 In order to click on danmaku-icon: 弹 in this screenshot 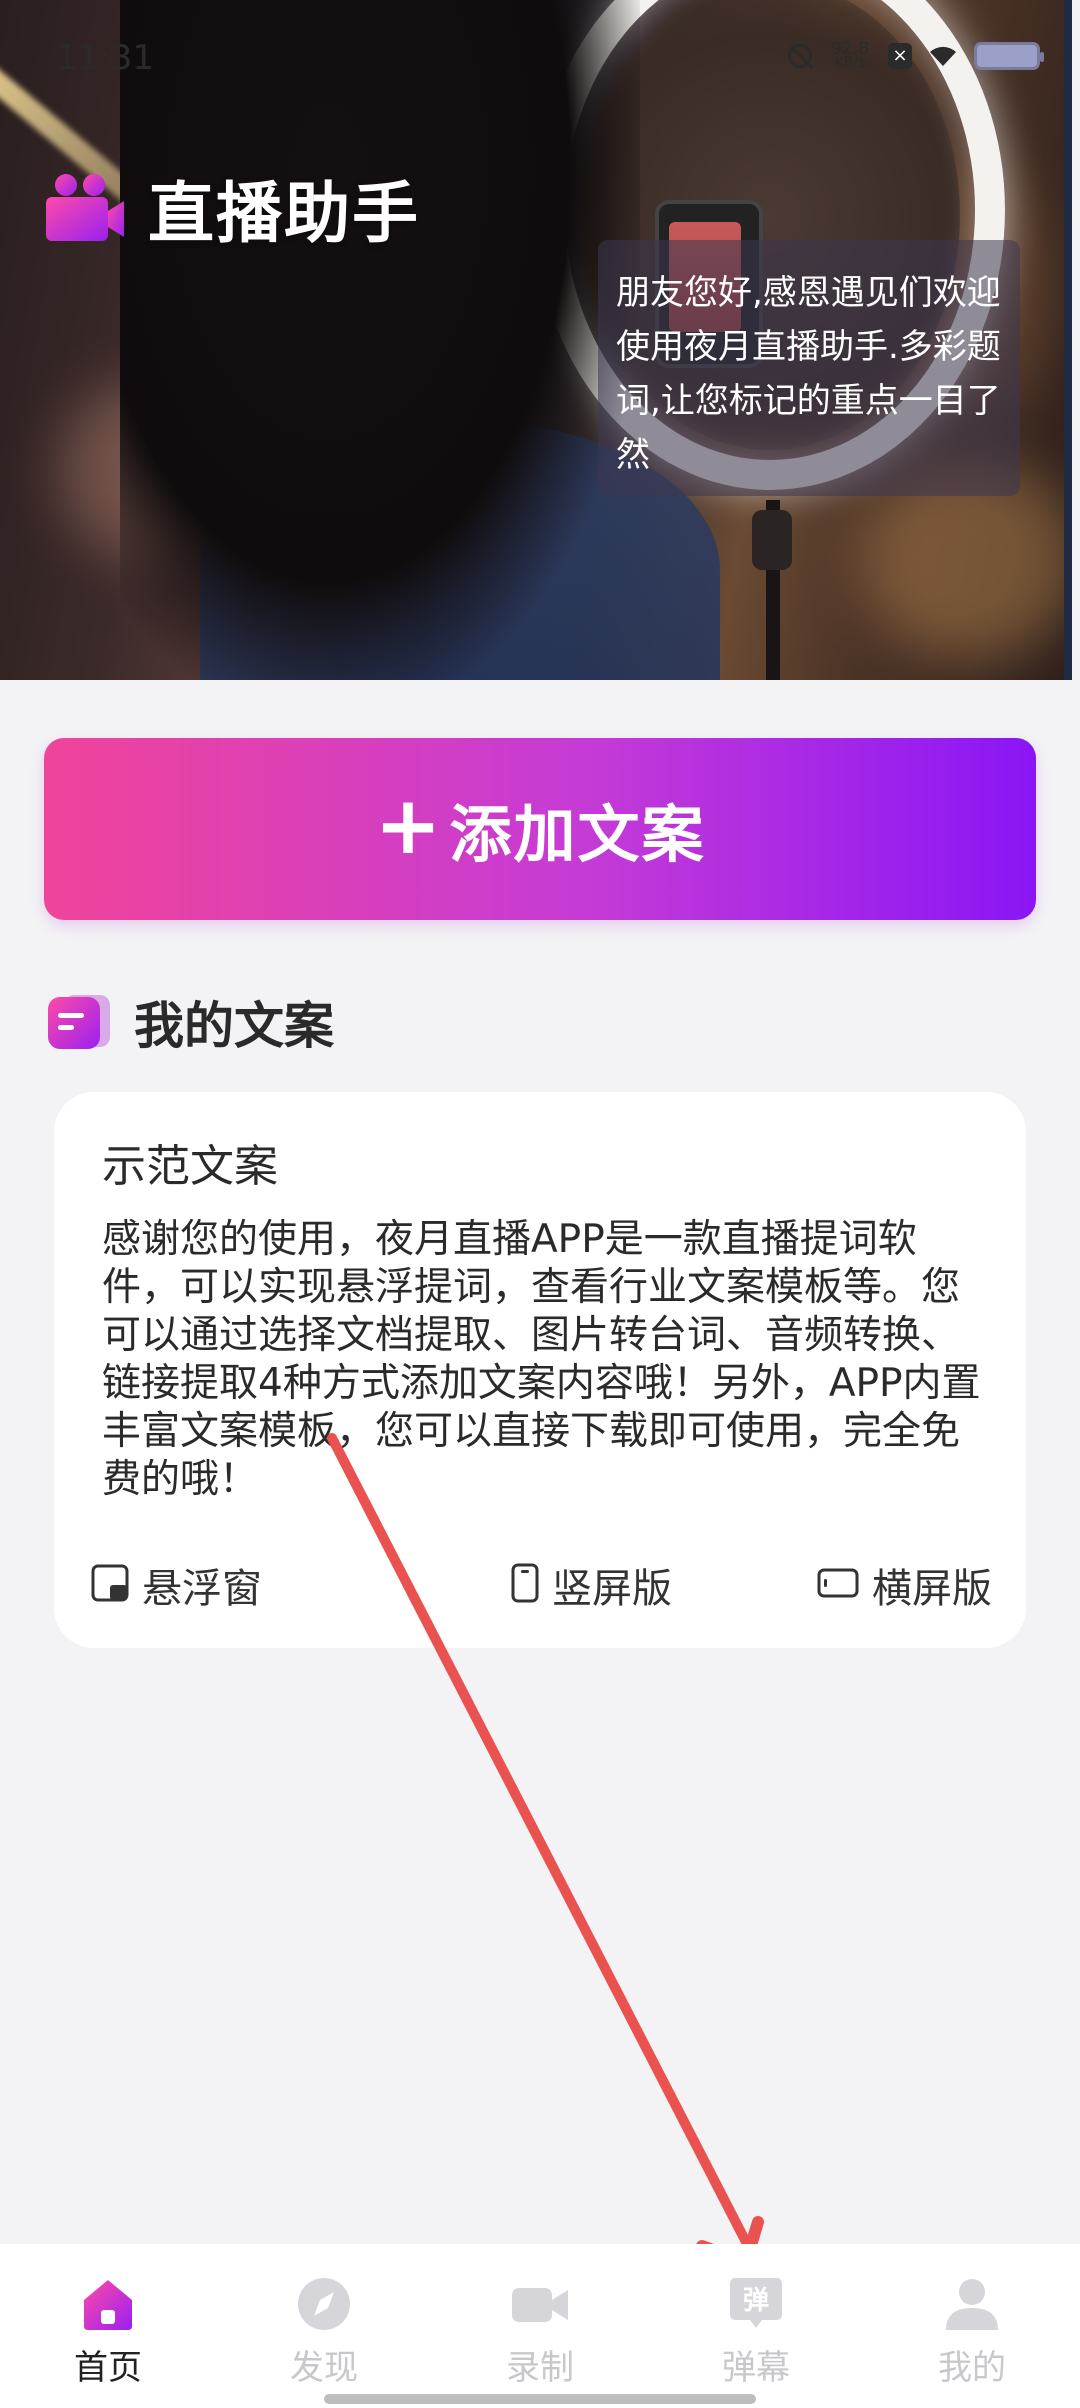, I will do `click(756, 2304)`.